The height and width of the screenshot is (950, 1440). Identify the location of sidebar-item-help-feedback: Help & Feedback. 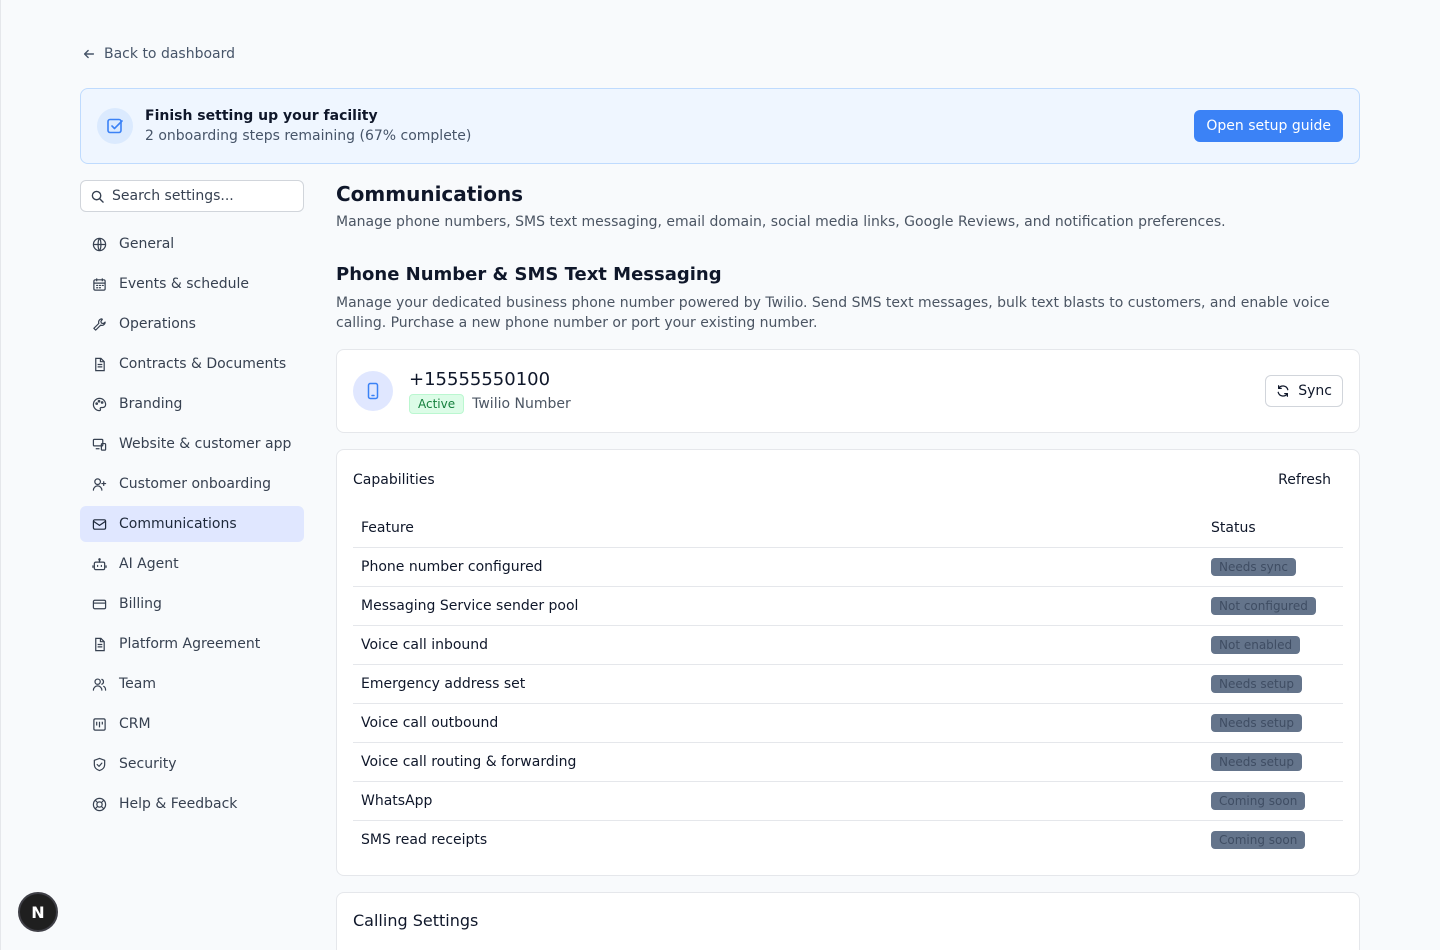
(192, 804).